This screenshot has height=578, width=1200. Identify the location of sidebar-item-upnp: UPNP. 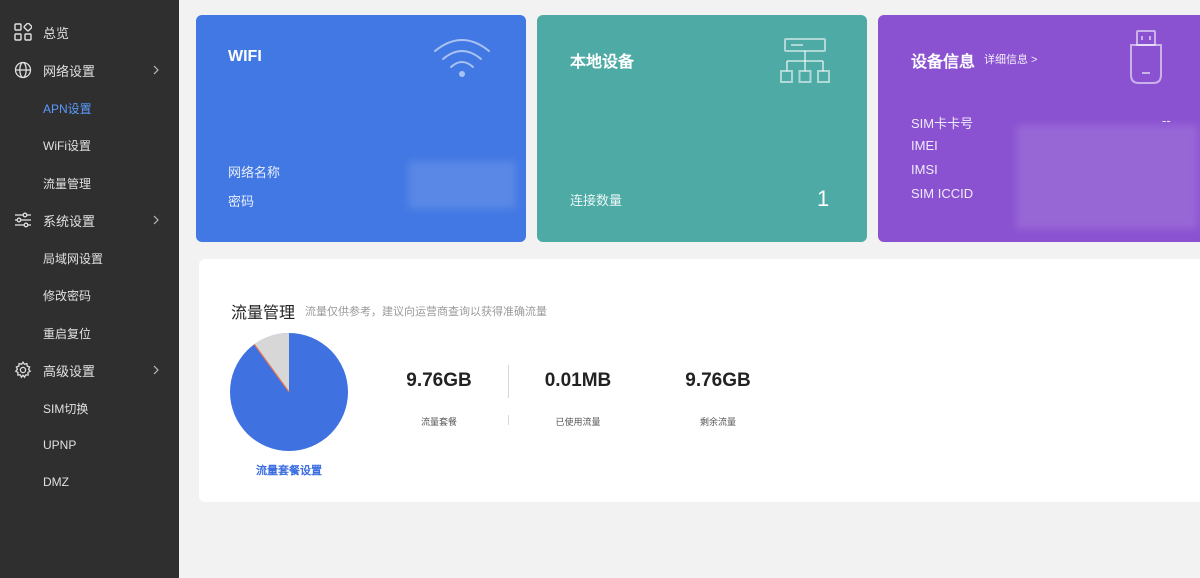
(89, 445).